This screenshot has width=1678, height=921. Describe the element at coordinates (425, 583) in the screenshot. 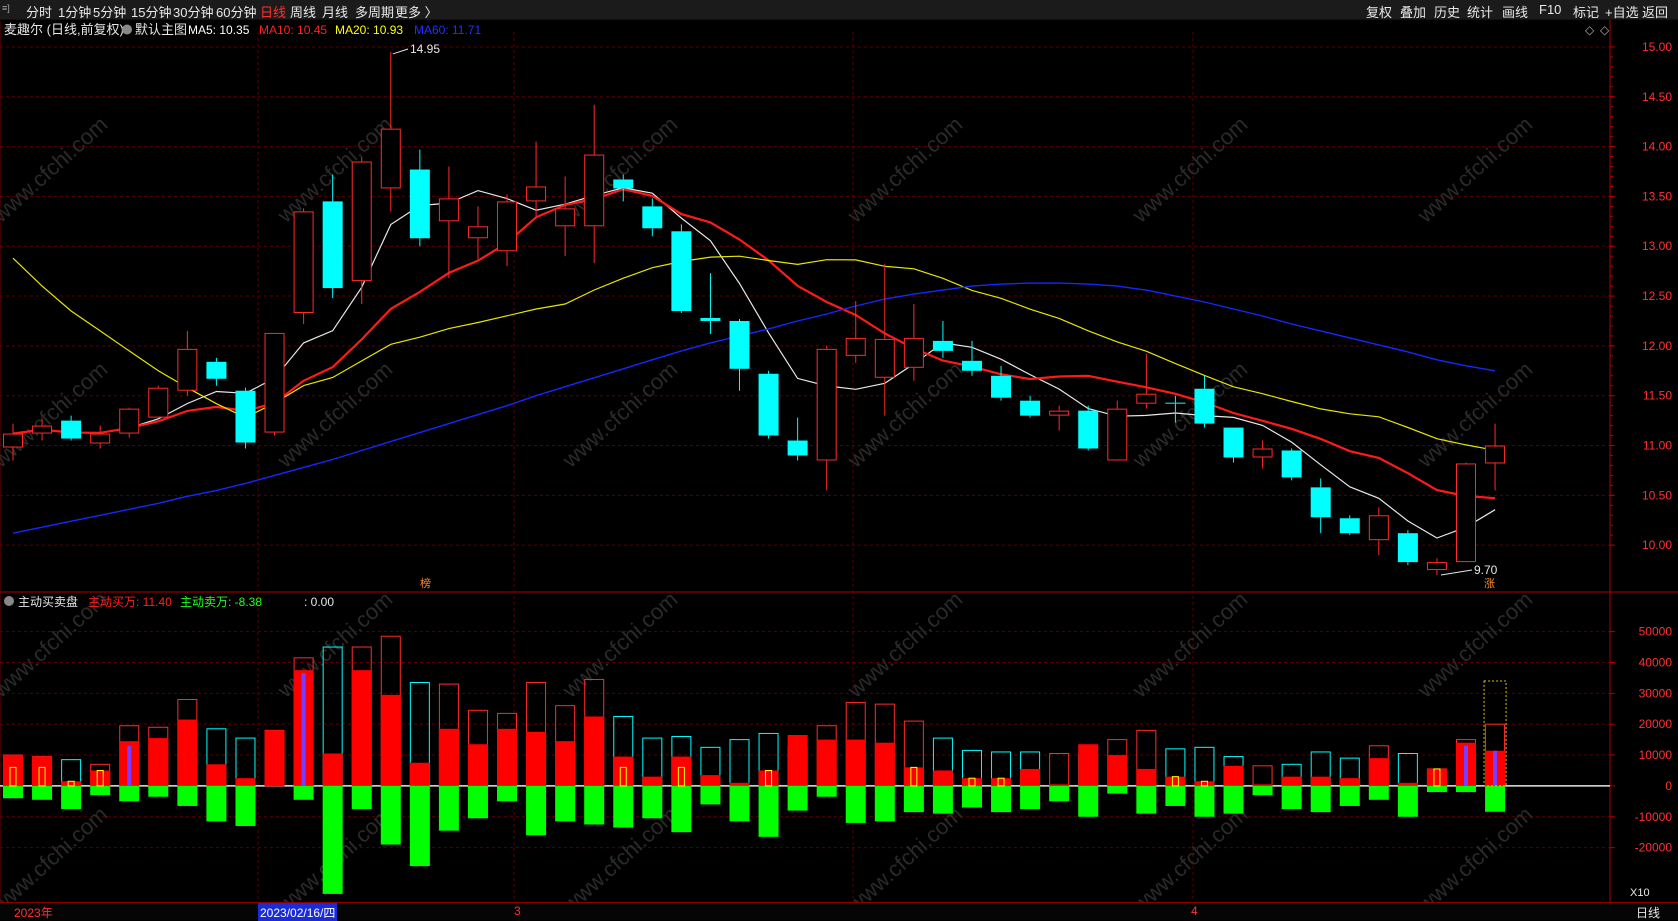

I see `bang-marker: 榜` at that location.